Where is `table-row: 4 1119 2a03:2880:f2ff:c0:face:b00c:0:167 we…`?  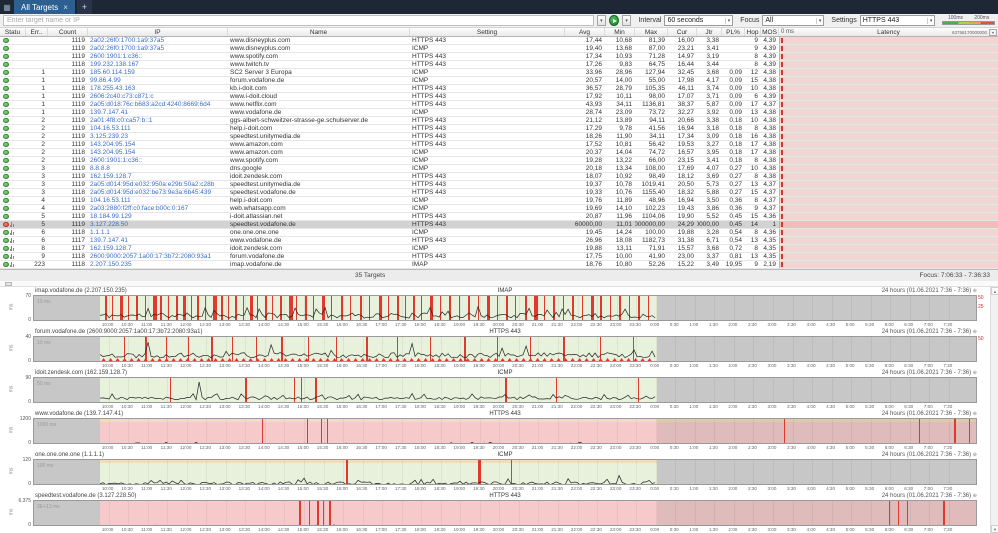 table-row: 4 1119 2a03:2880:f2ff:c0:face:b00c:0:167 we… is located at coordinates (499, 209).